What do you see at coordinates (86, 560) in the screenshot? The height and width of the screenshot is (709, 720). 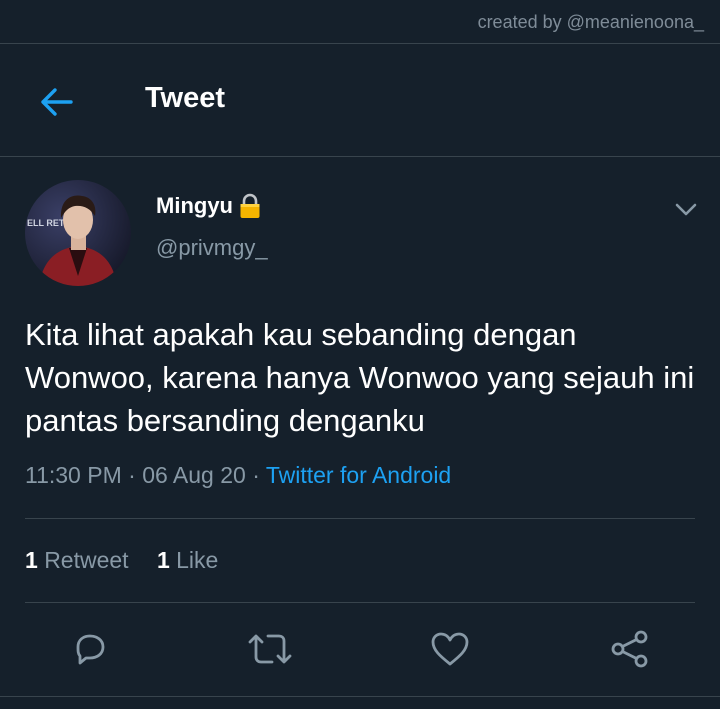 I see `retweets-label: Retweet` at bounding box center [86, 560].